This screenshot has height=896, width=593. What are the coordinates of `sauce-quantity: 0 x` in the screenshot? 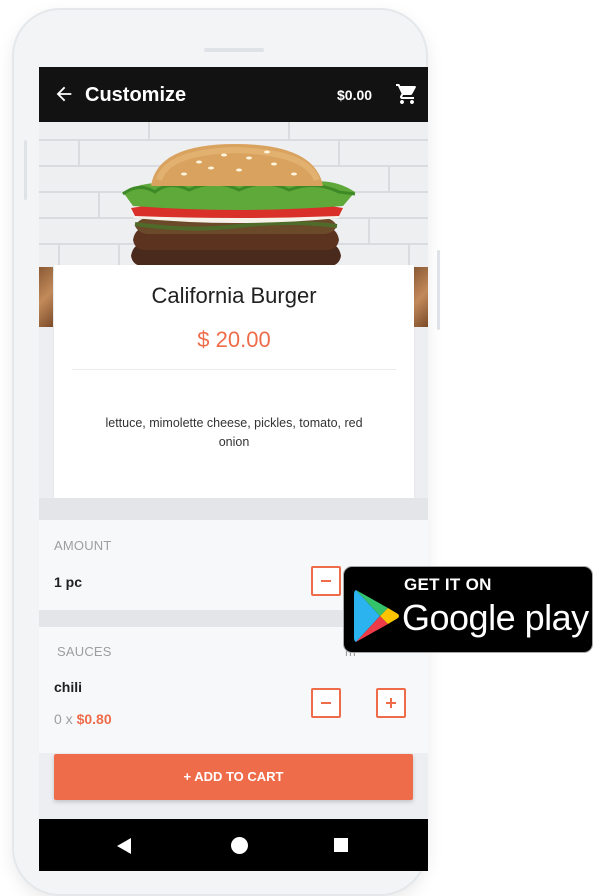 It's located at (63, 719).